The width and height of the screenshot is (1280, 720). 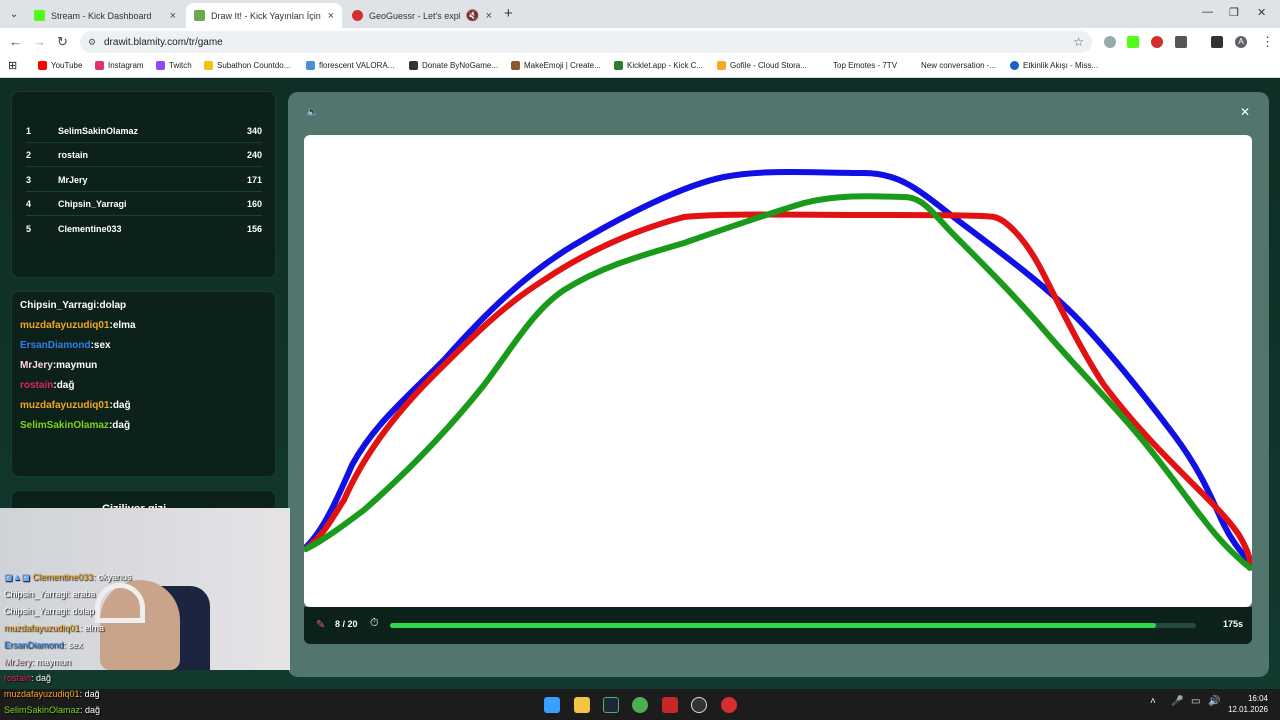 What do you see at coordinates (163, 42) in the screenshot?
I see `url-text: drawit.blamity.com/tr/game` at bounding box center [163, 42].